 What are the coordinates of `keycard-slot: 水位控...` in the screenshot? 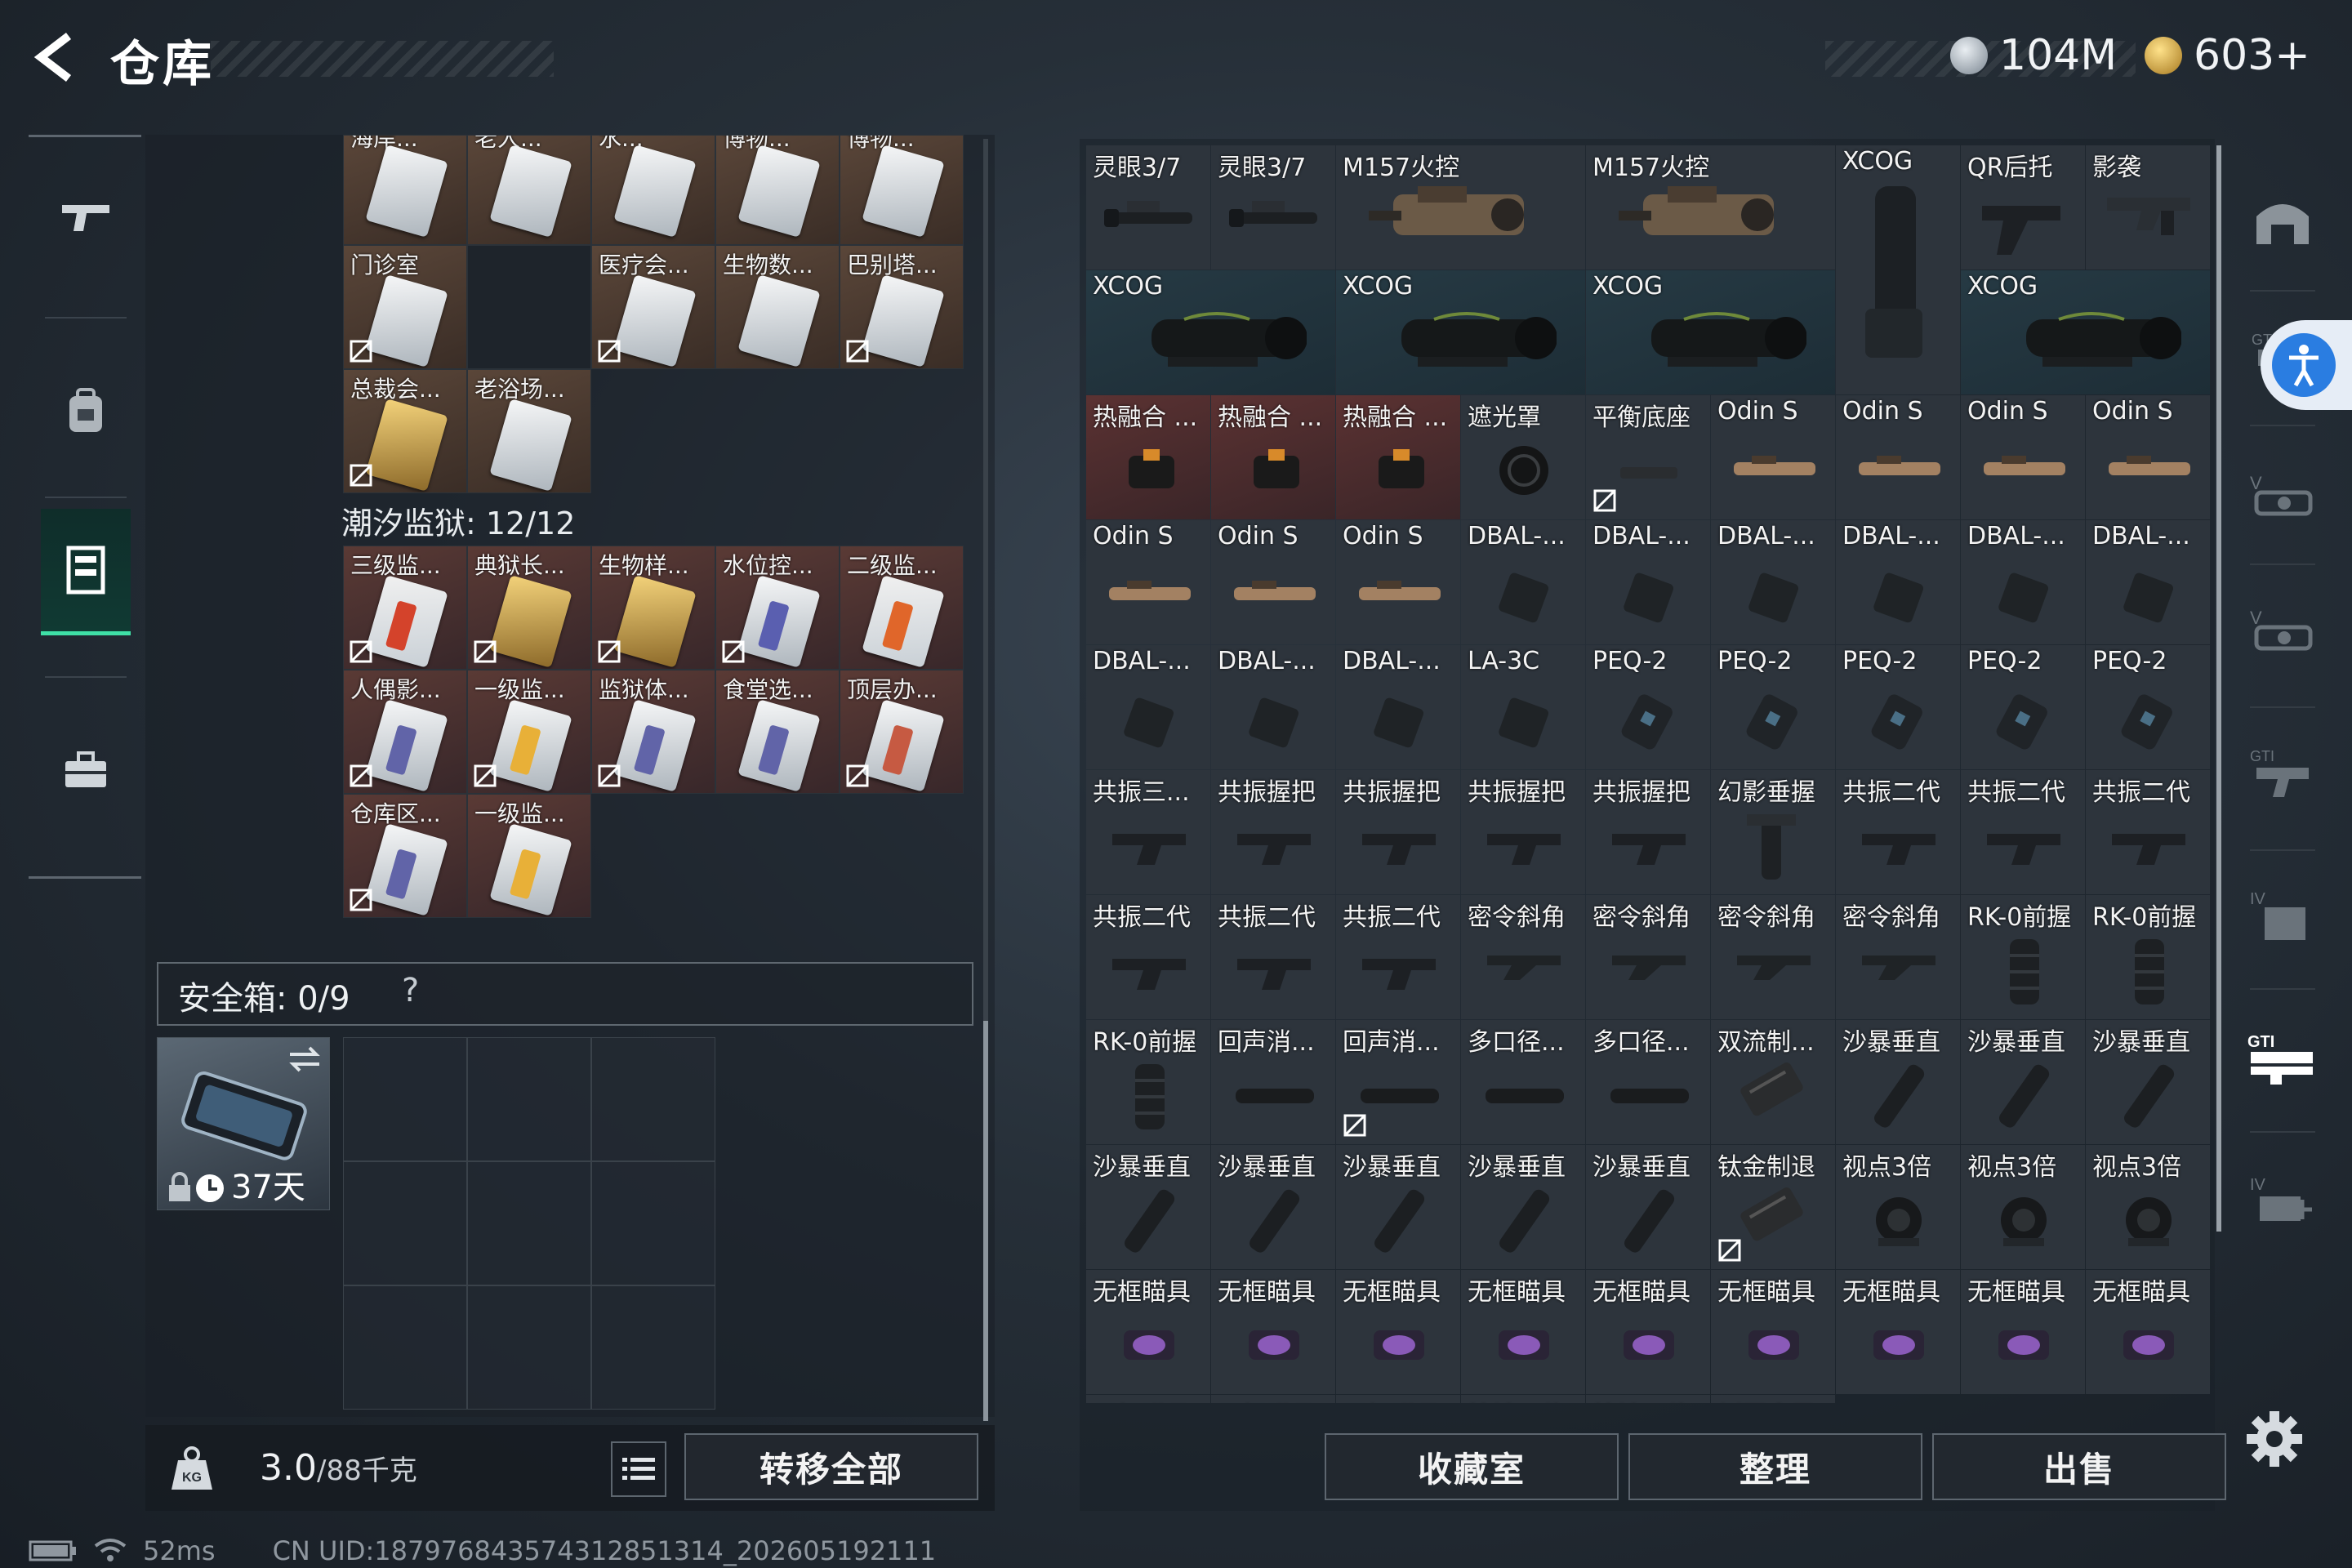 It's located at (777, 608).